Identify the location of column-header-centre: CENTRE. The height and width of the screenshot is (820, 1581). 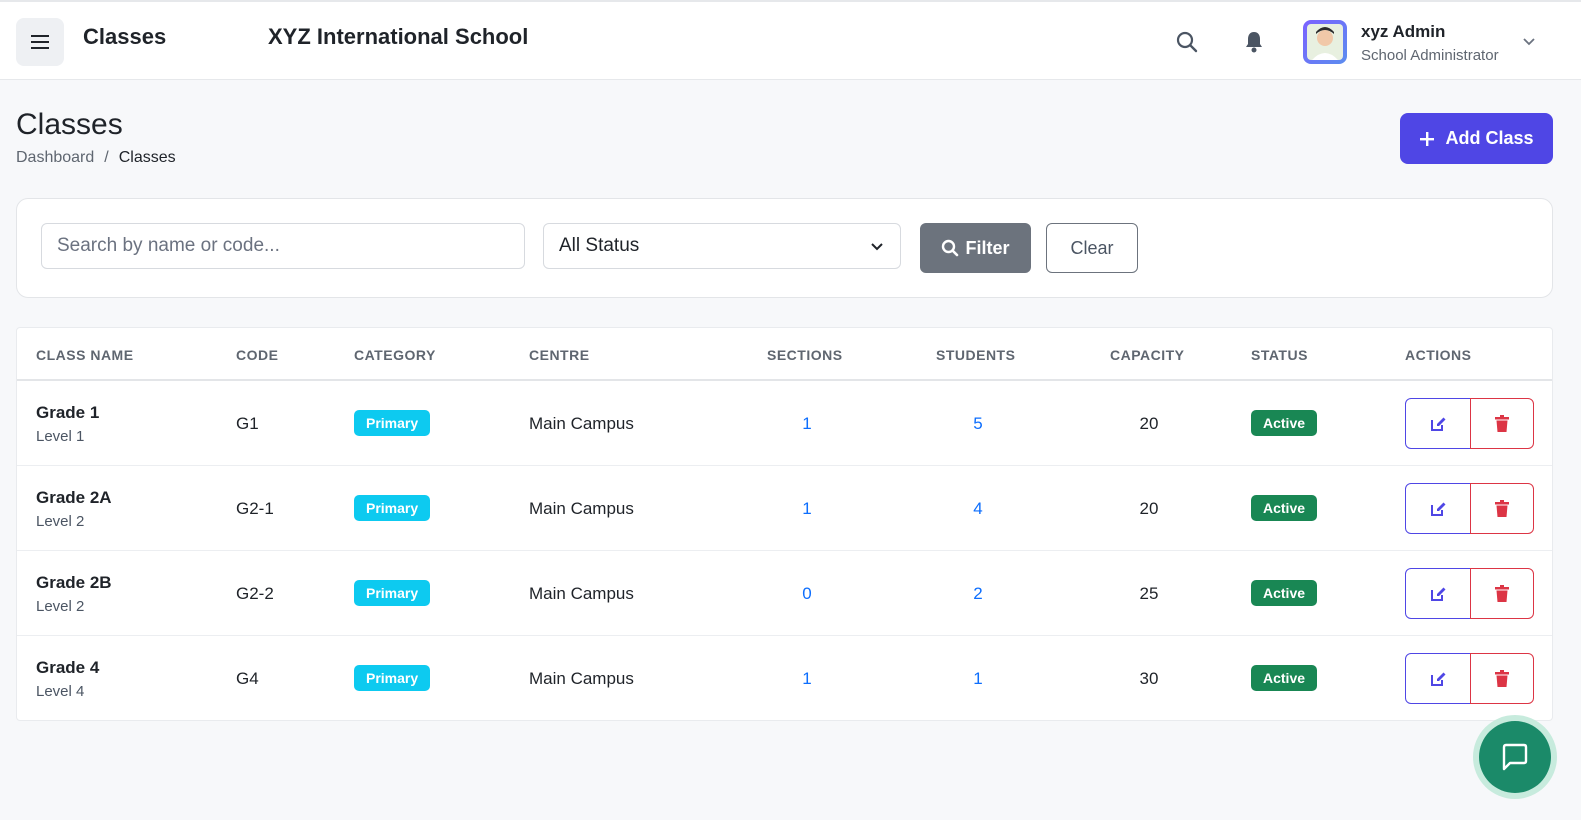
(559, 355).